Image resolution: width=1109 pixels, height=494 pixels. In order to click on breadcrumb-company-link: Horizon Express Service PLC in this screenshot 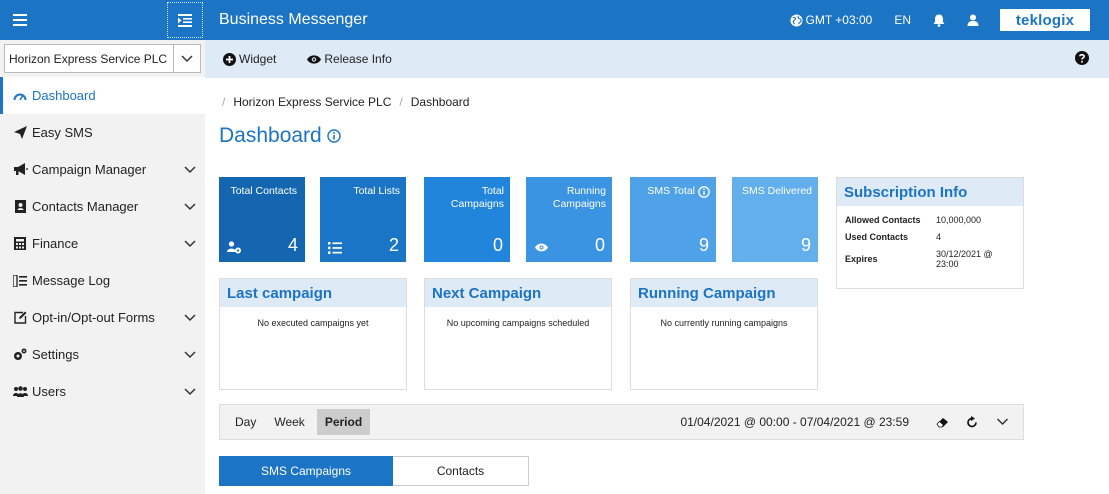, I will do `click(312, 102)`.